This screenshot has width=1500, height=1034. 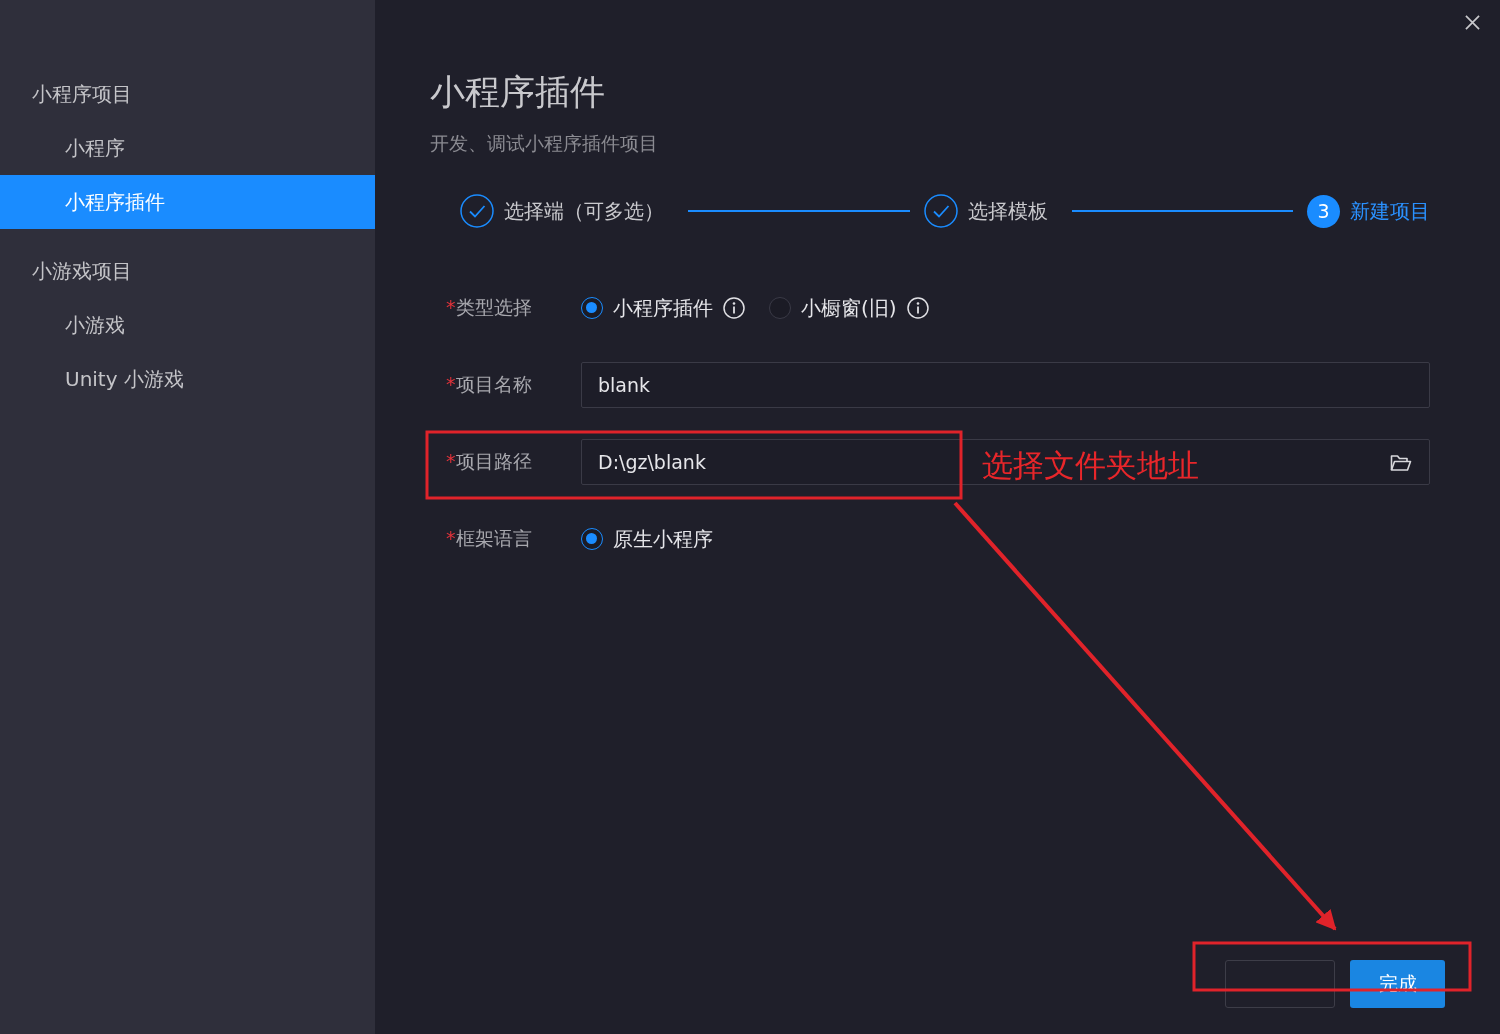 I want to click on page-subtitle: 开发、调试小程序插件项目, so click(x=544, y=143).